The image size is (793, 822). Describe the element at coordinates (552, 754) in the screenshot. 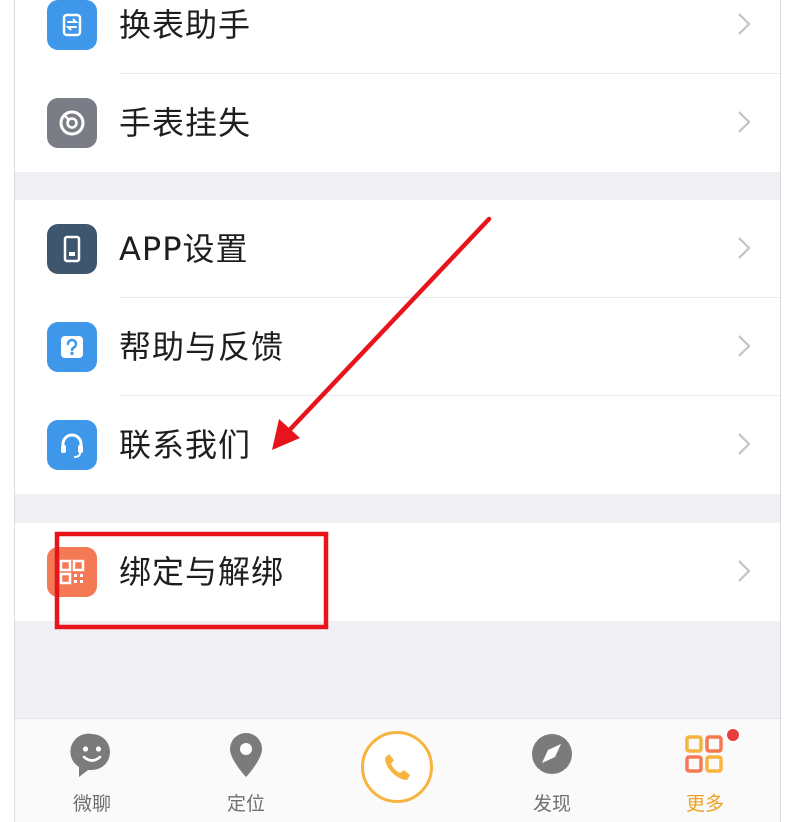

I see `compass-icon` at that location.